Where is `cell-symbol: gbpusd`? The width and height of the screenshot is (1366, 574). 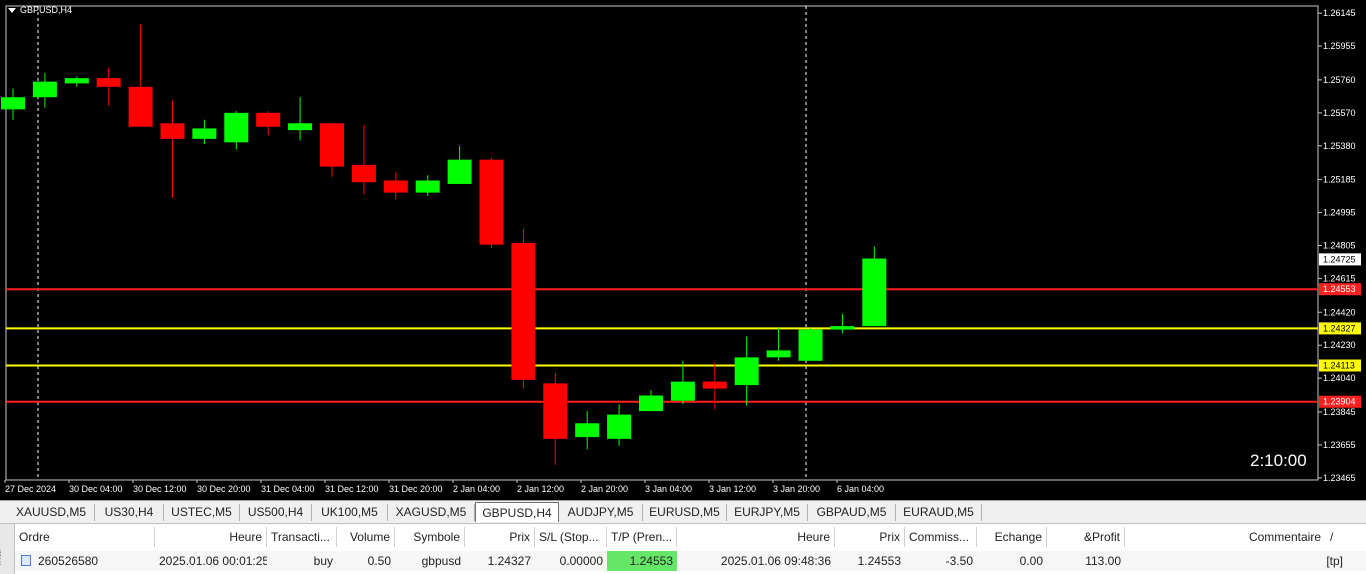
cell-symbol: gbpusd is located at coordinates (441, 561).